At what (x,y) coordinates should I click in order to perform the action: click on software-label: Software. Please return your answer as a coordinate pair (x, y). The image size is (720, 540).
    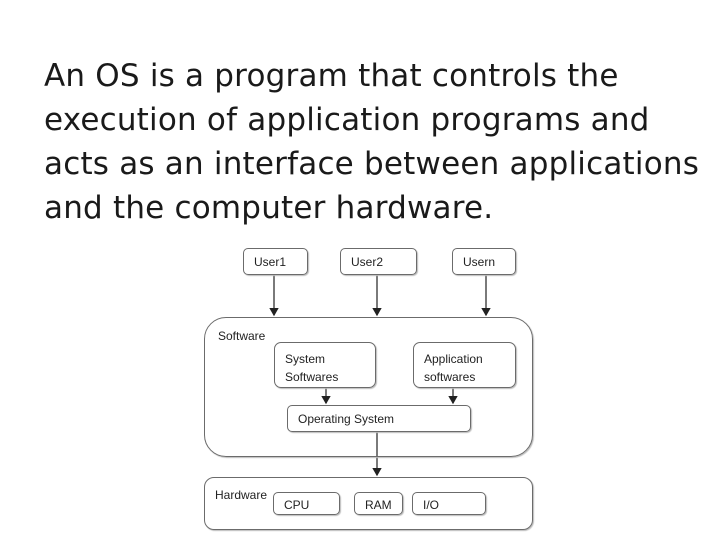
    Looking at the image, I should click on (242, 336).